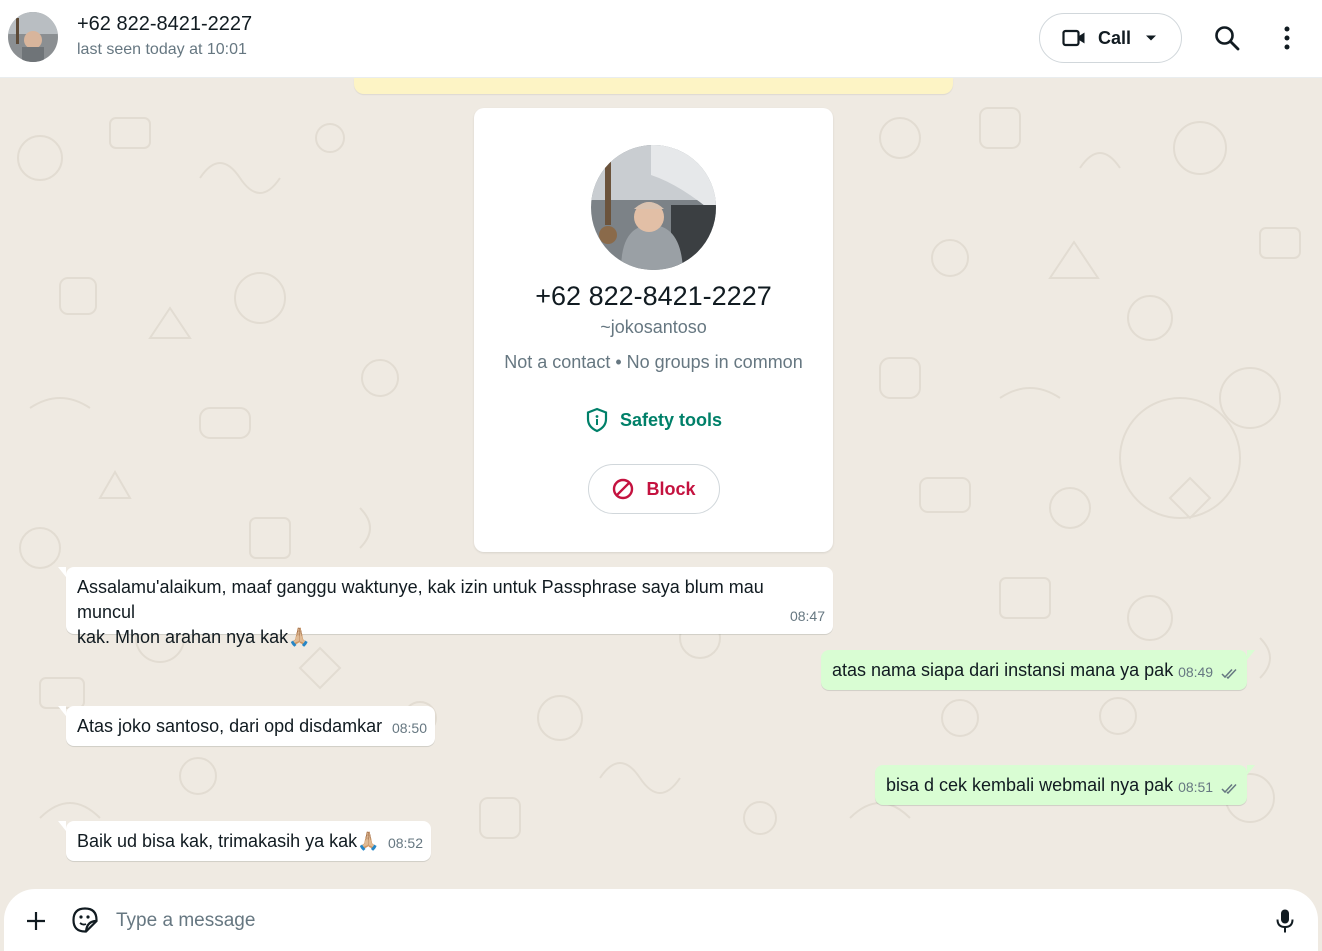  I want to click on last-seen-status: last seen today at 10:01, so click(162, 49).